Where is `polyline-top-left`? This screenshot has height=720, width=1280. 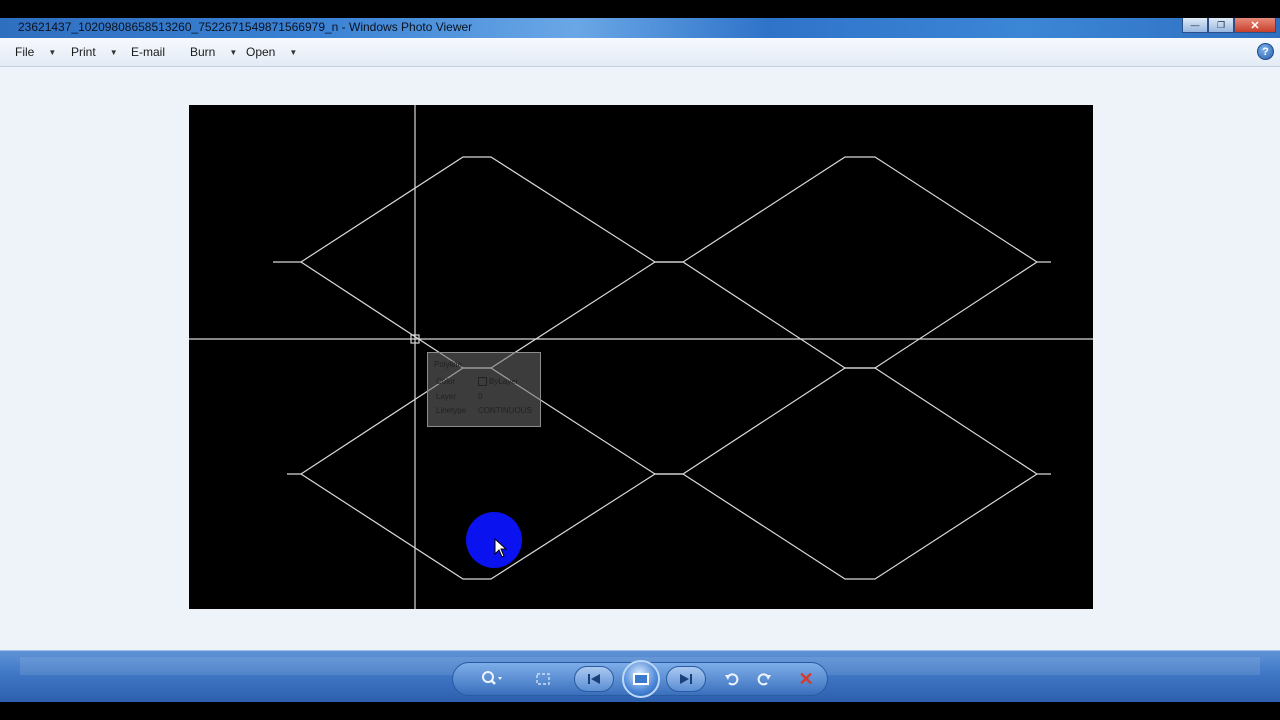
polyline-top-left is located at coordinates (478, 209).